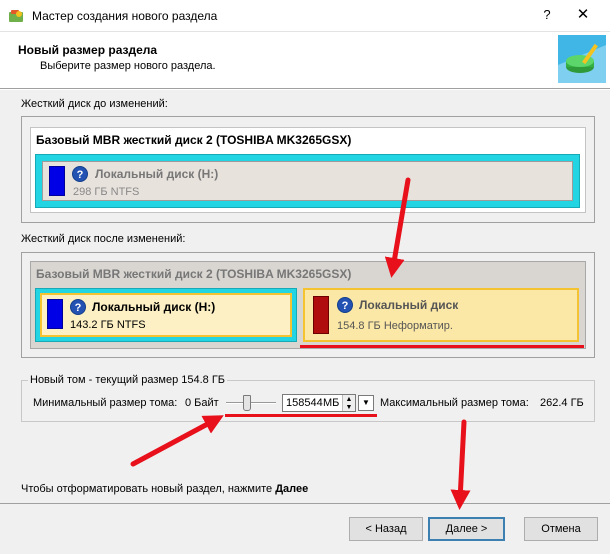  I want to click on before-partition-box: ? Локальный диск (H:) 298 ГБ NTFS, so click(307, 181).